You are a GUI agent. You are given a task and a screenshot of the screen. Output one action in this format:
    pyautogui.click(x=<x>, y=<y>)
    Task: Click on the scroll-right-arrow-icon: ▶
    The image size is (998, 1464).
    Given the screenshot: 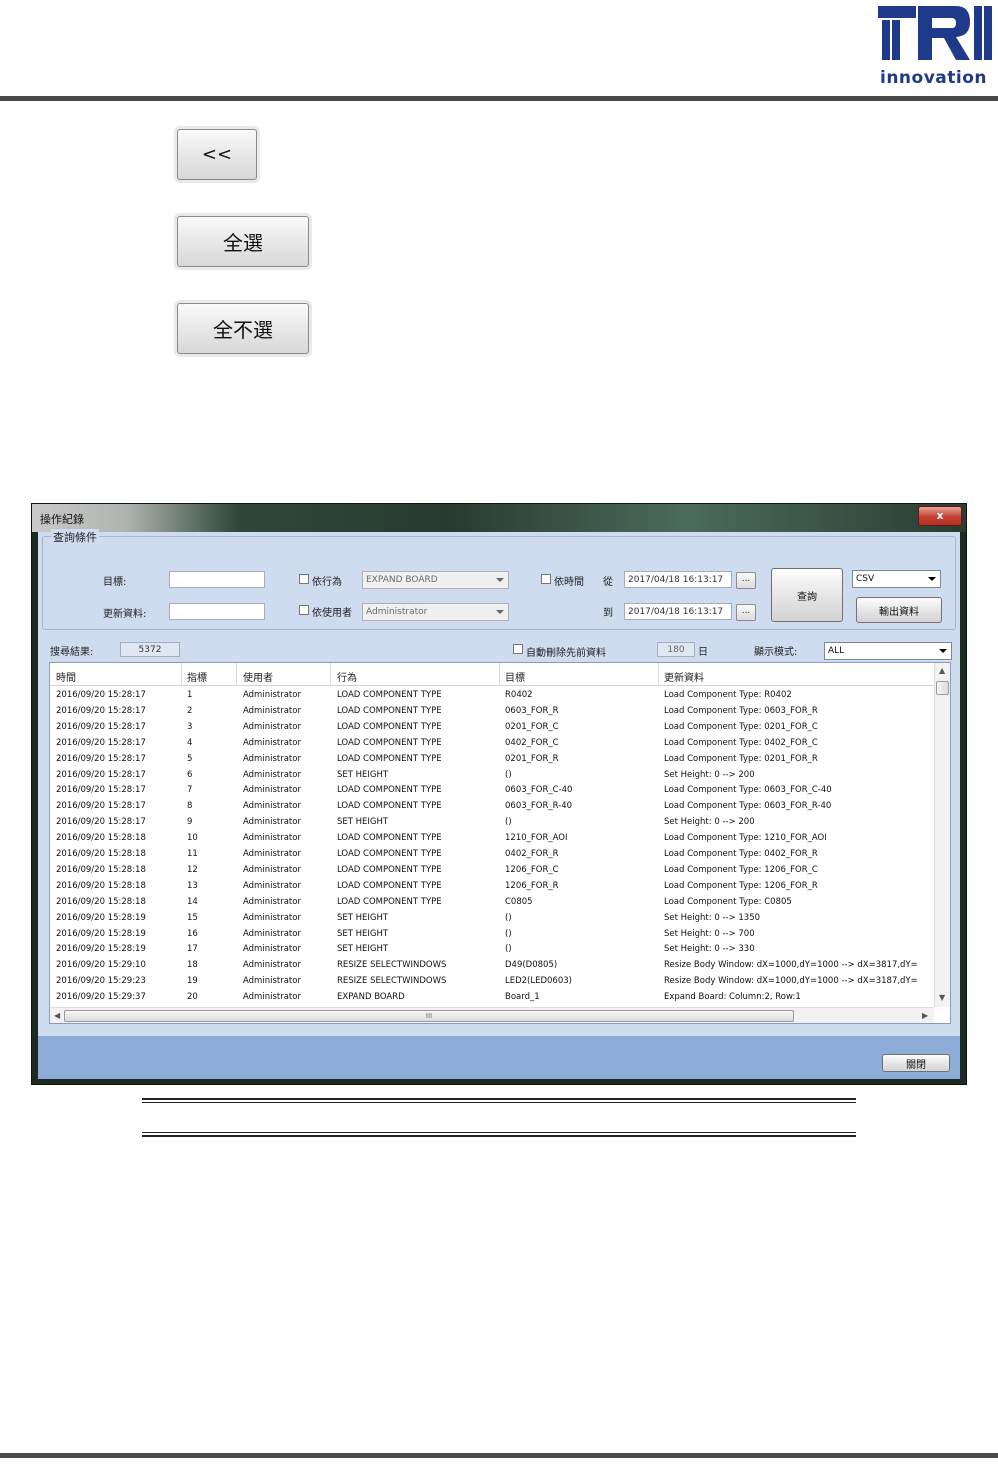 What is the action you would take?
    pyautogui.click(x=925, y=1015)
    